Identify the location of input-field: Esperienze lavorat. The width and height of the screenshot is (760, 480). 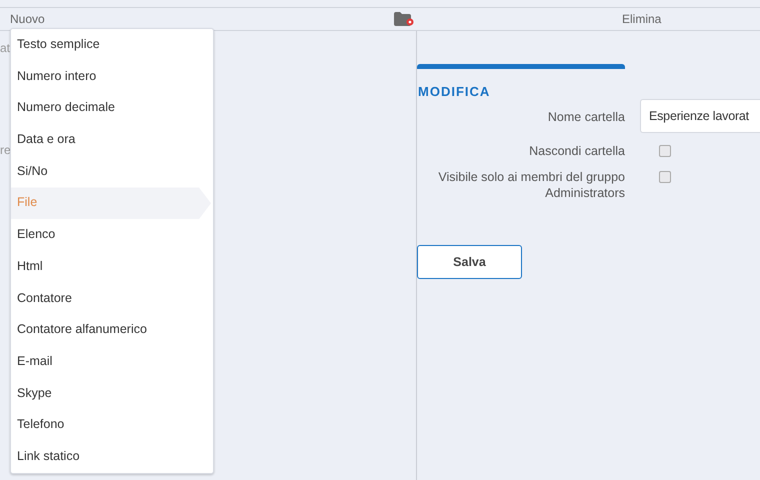
(700, 116).